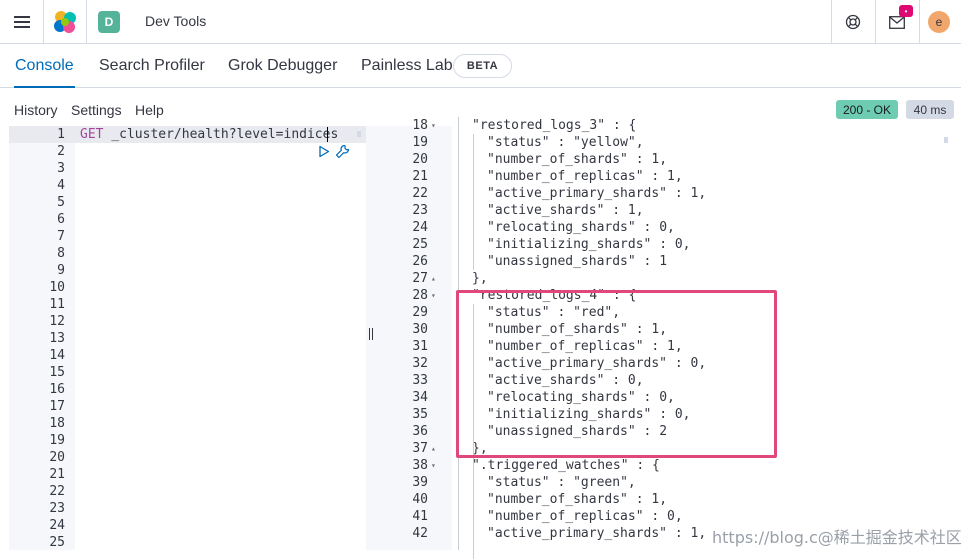  Describe the element at coordinates (420, 346) in the screenshot. I see `response-line-number: 31` at that location.